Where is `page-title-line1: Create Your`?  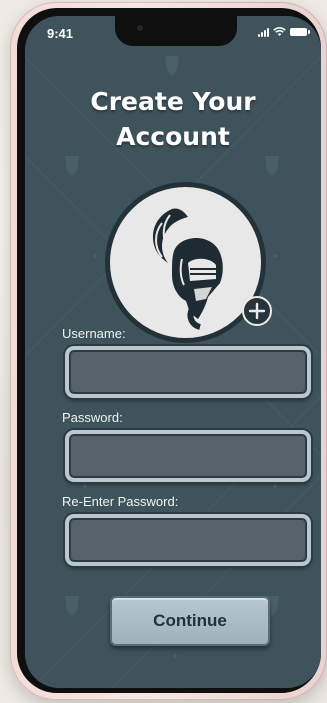 page-title-line1: Create Your is located at coordinates (173, 101).